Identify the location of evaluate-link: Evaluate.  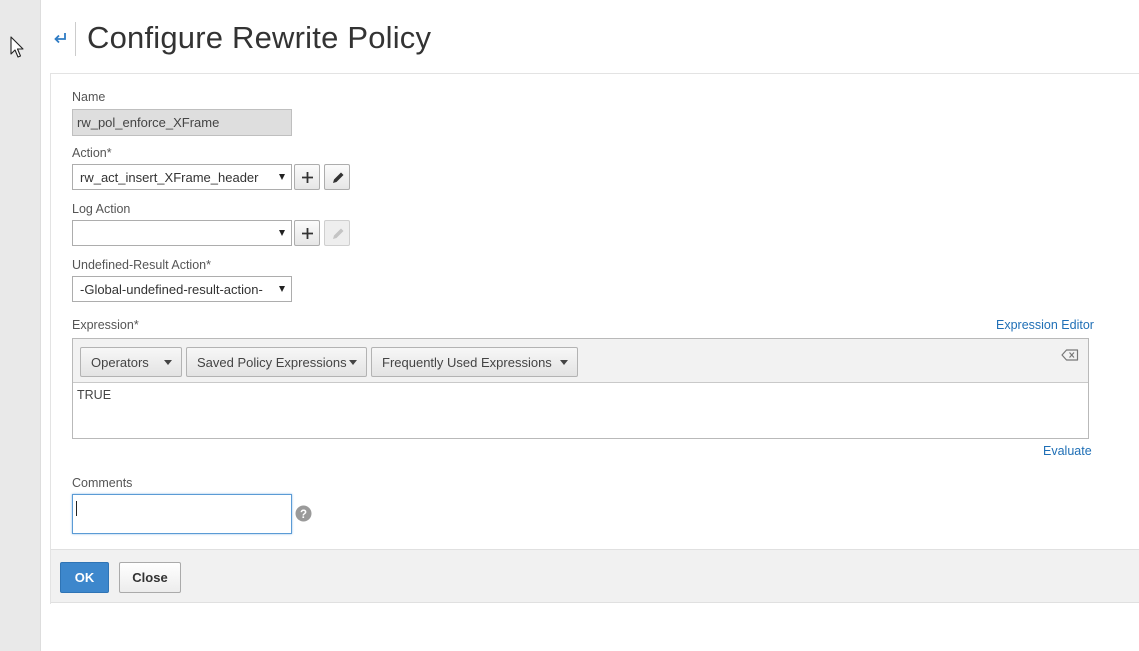
(1067, 451).